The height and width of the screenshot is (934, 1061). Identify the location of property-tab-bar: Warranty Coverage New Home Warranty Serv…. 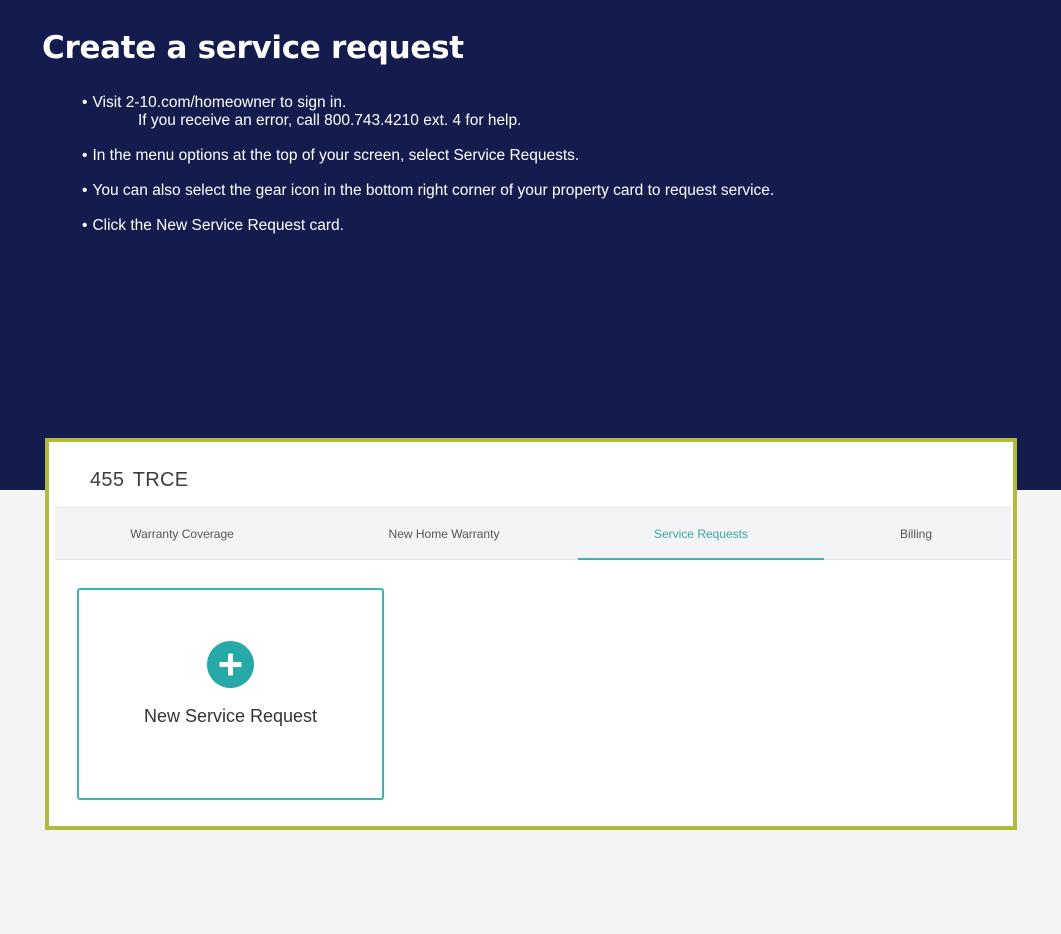
(533, 533).